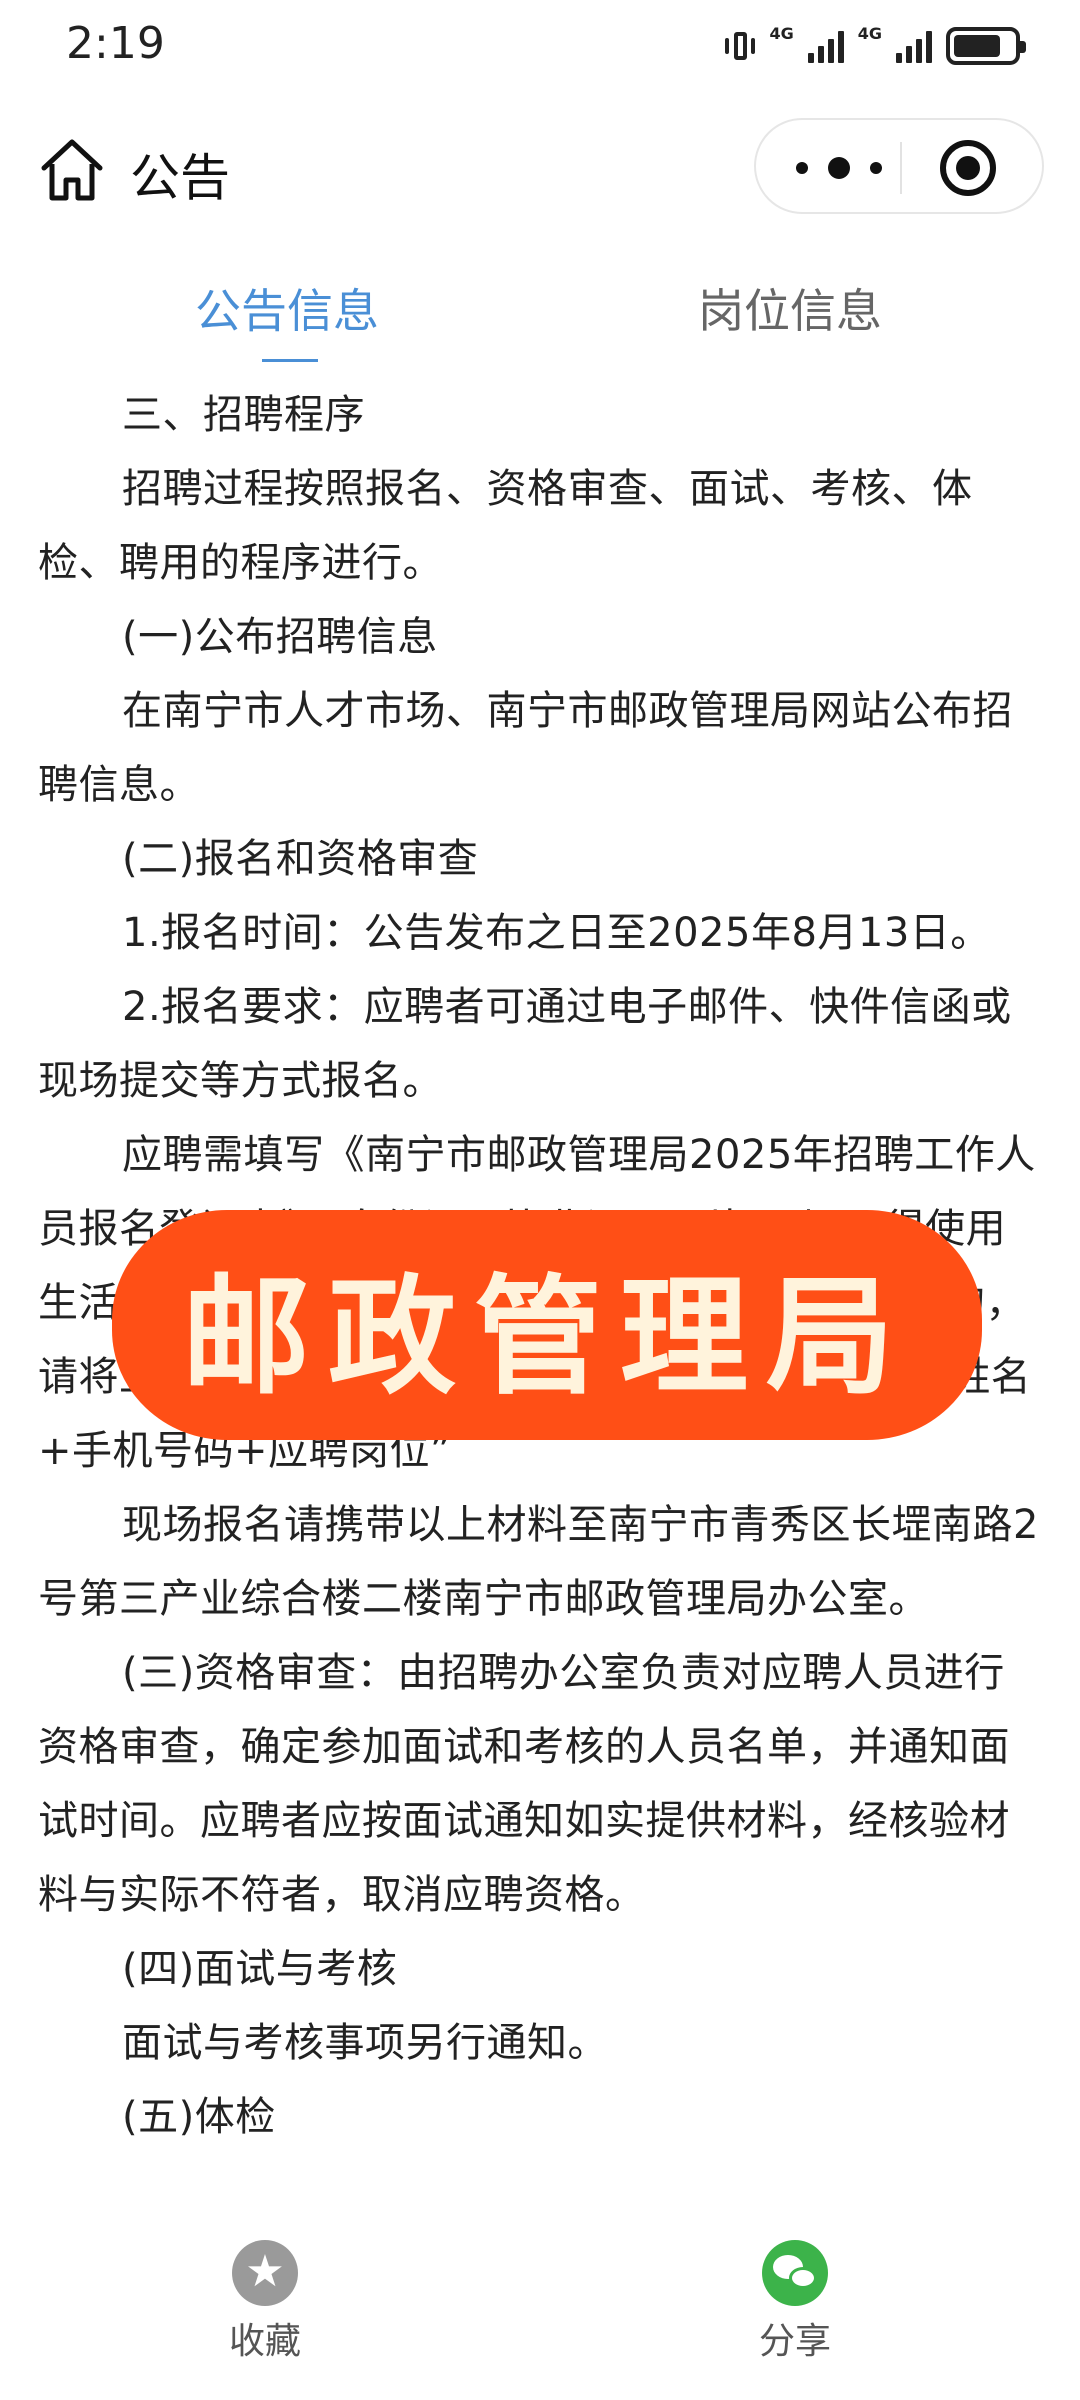 The width and height of the screenshot is (1080, 2400). I want to click on signal-strength-icon, so click(825, 46).